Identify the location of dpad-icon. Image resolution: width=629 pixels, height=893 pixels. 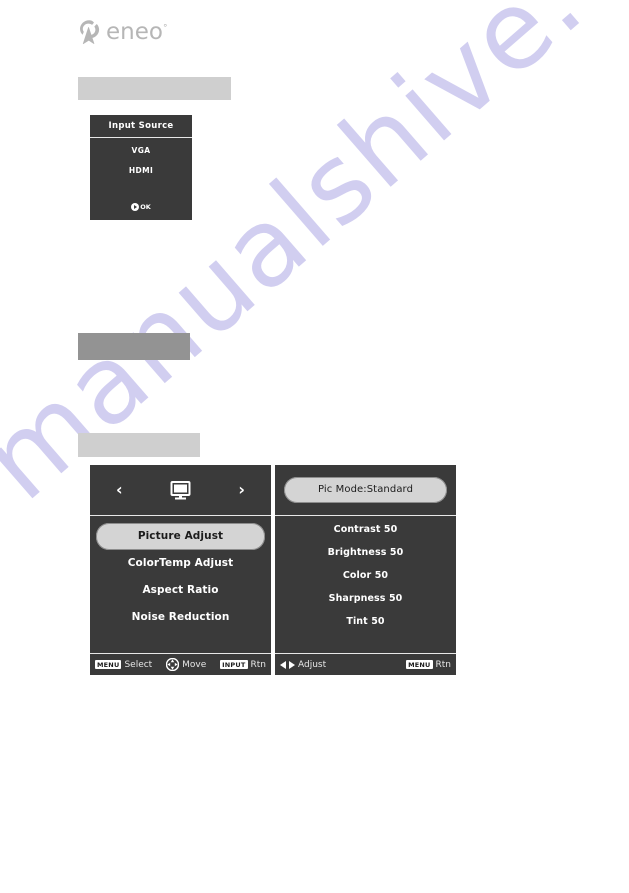
(172, 664).